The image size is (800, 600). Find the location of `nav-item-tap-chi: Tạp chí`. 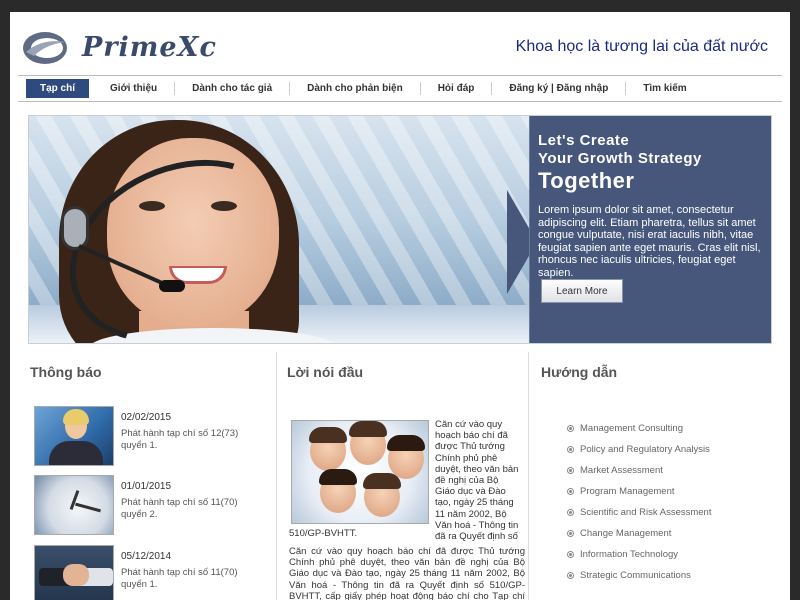

nav-item-tap-chi: Tạp chí is located at coordinates (58, 88).